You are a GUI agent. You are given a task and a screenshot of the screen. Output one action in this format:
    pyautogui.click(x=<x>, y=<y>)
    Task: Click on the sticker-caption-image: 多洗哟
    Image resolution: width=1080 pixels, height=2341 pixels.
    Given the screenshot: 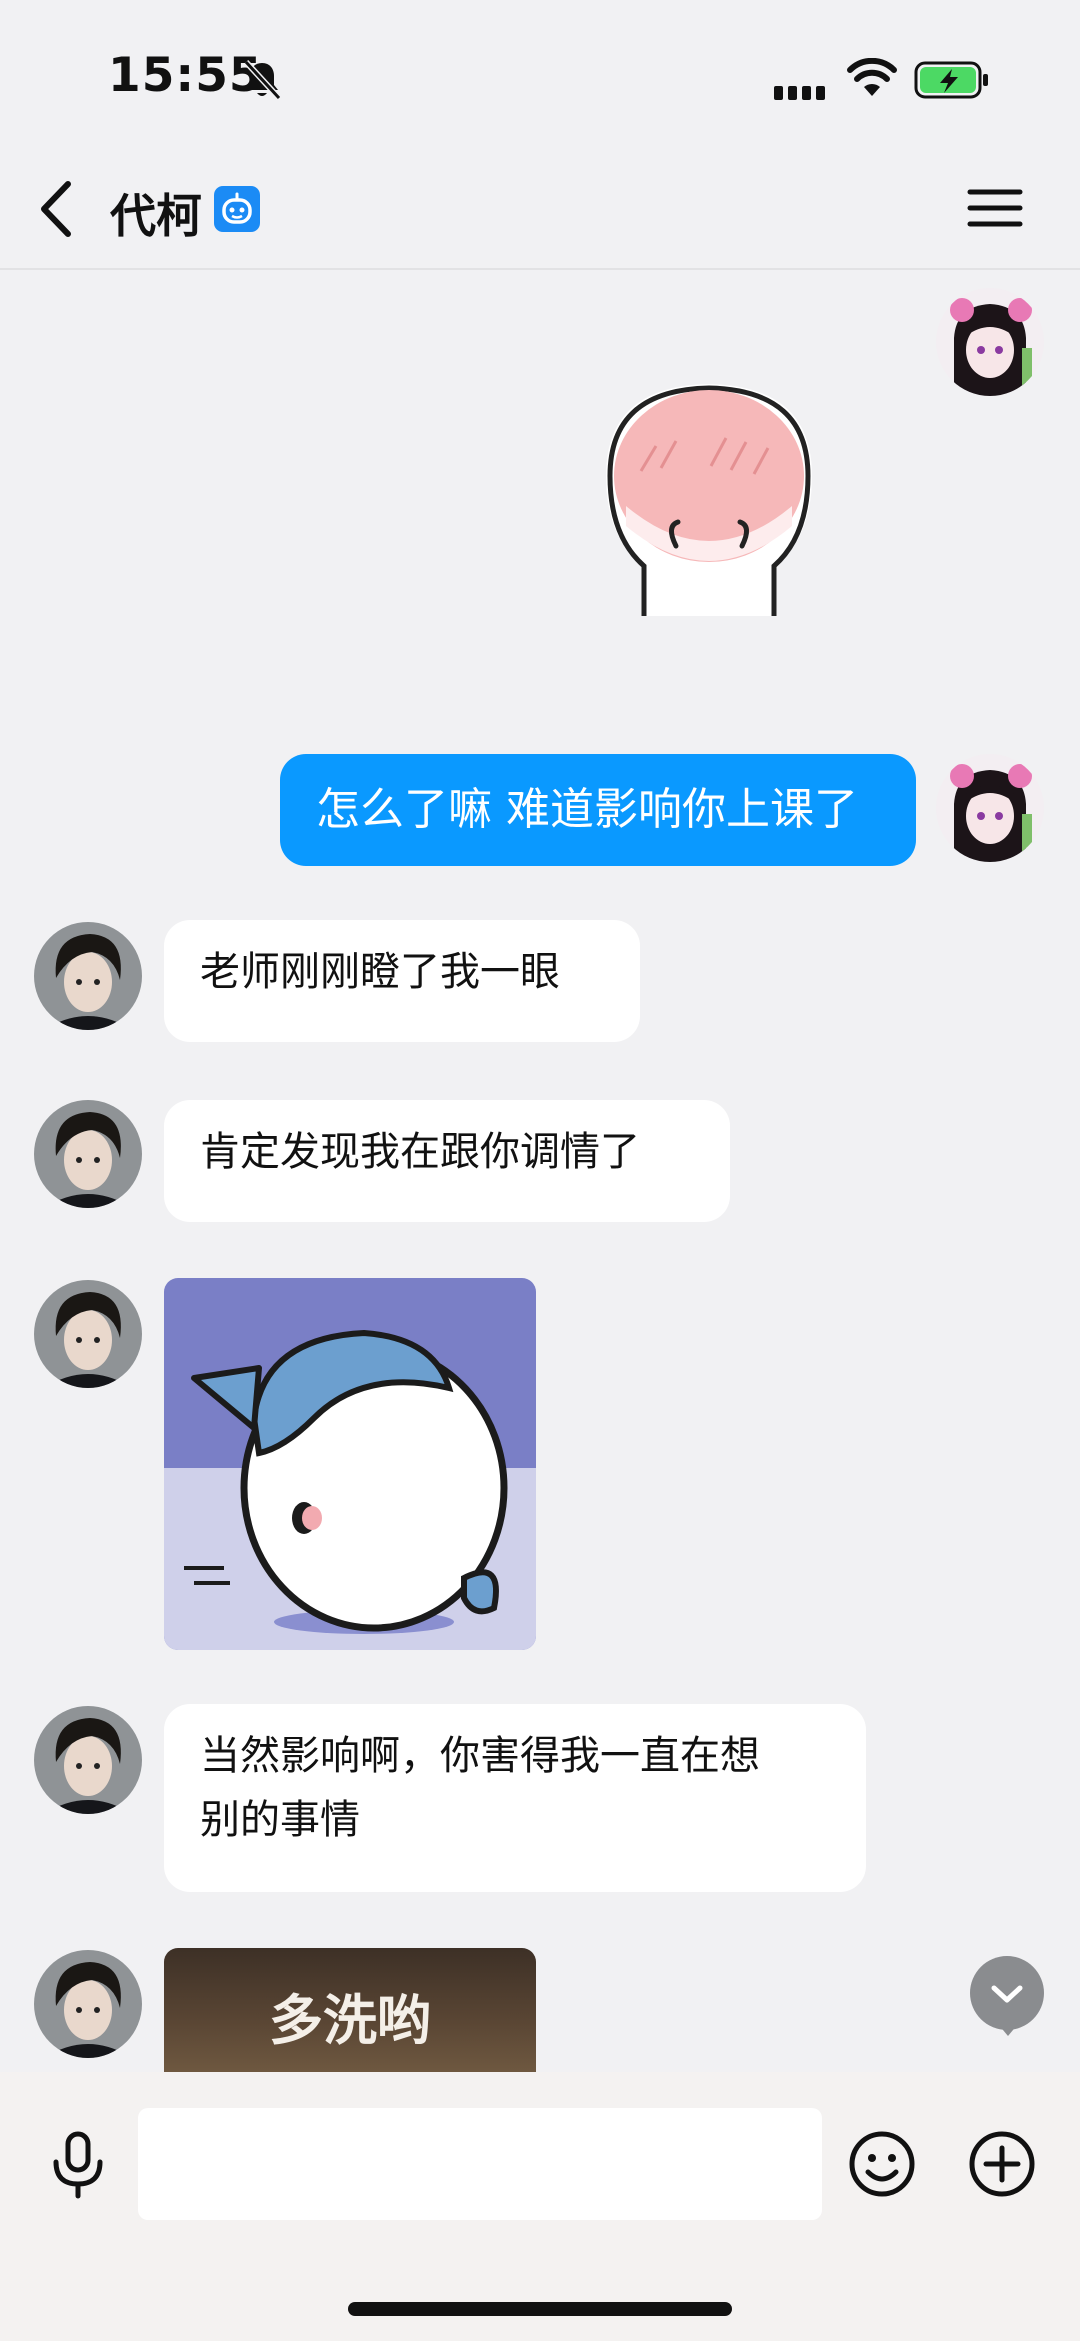 What is the action you would take?
    pyautogui.click(x=350, y=2010)
    